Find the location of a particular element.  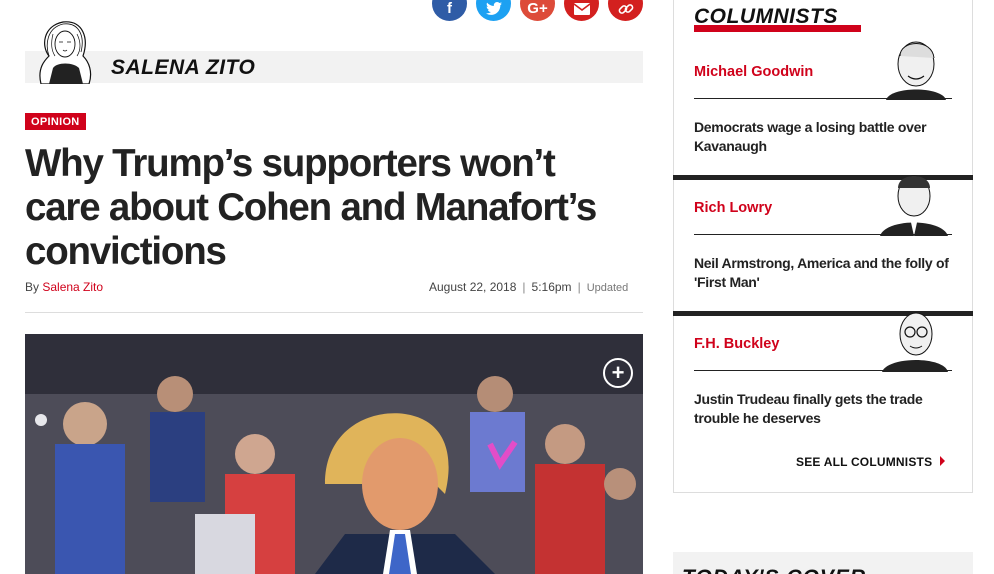

facebook-share-icon: f is located at coordinates (449, 10).